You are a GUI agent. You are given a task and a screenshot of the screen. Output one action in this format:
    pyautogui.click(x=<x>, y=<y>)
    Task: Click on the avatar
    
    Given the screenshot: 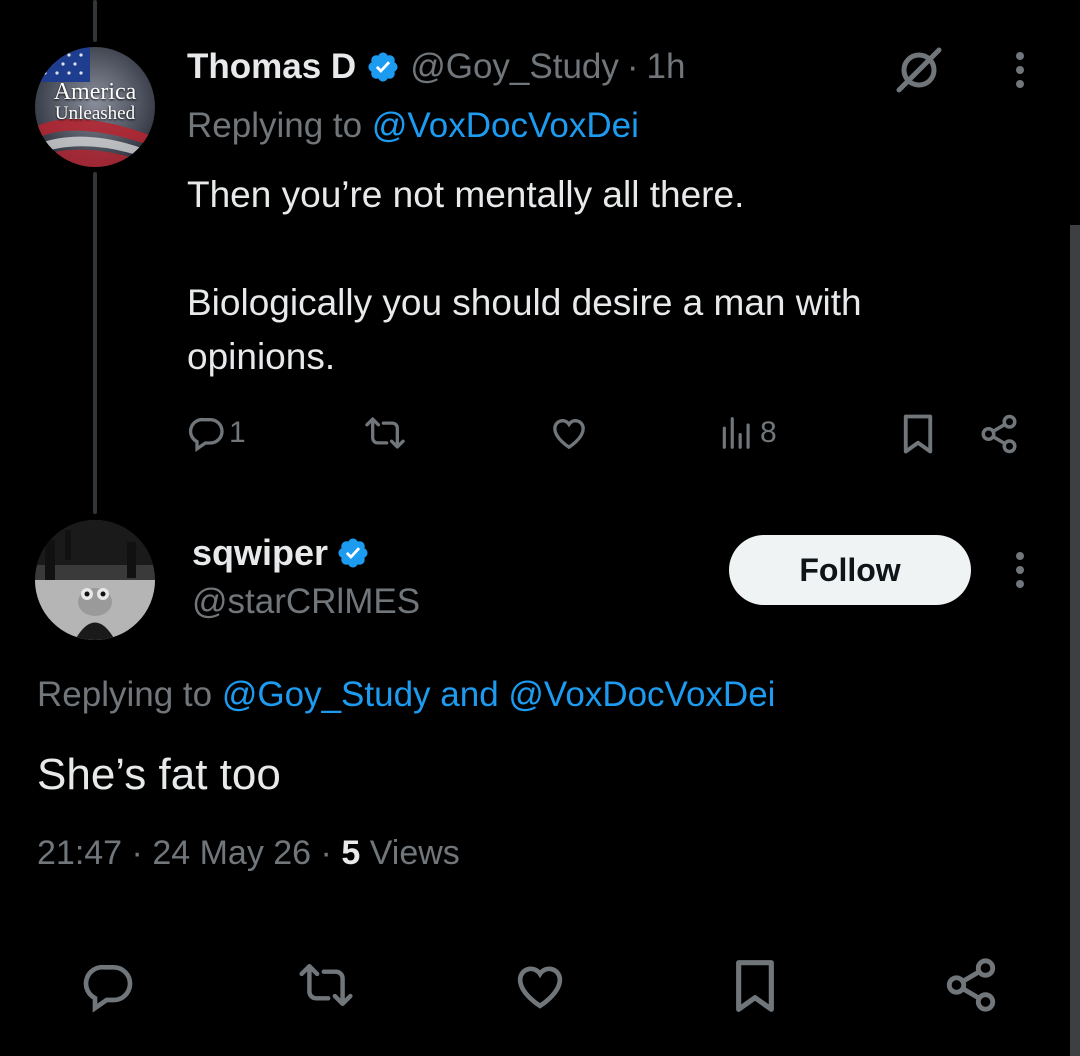 What is the action you would take?
    pyautogui.click(x=95, y=580)
    